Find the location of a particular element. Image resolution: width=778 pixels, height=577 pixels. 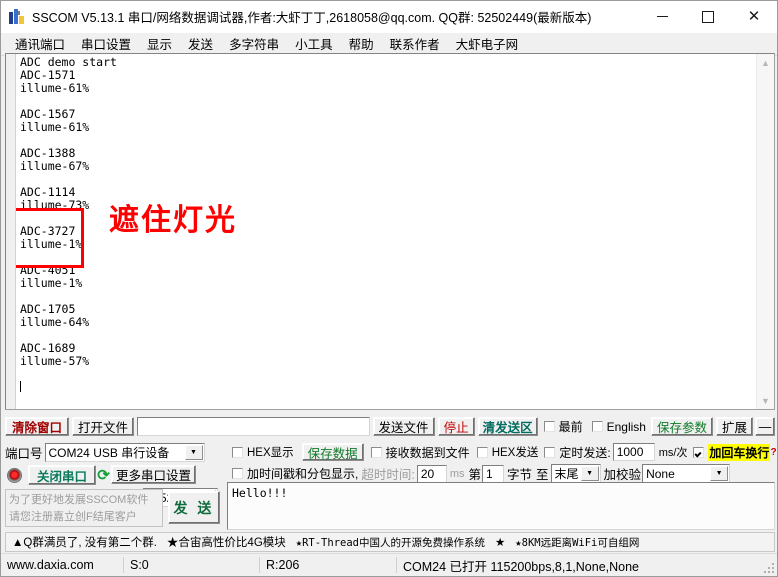

more-port-settings-button: 更多串口设置 is located at coordinates (154, 474).